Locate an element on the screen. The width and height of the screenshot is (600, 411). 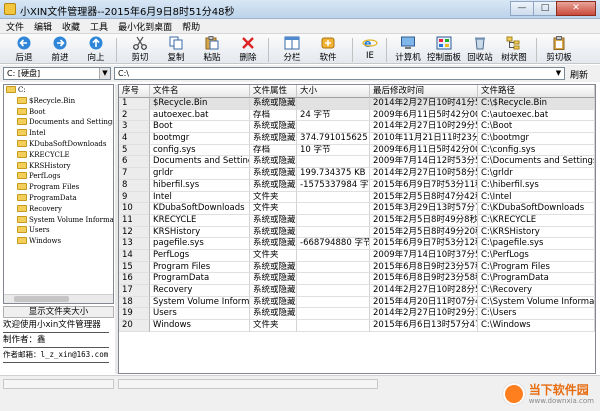
tree-item: KRECYCLE is located at coordinates (58, 155).